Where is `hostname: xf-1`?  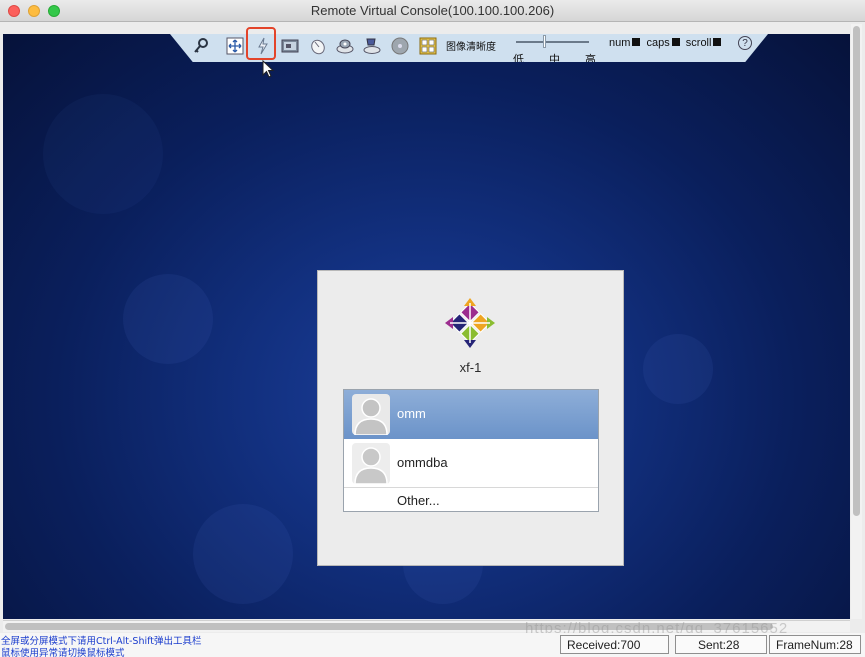 hostname: xf-1 is located at coordinates (470, 367).